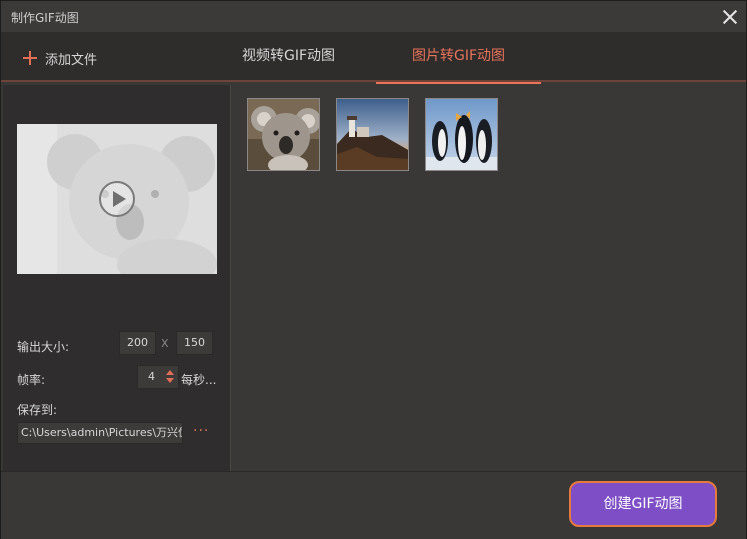  What do you see at coordinates (373, 505) in the screenshot?
I see `footer: 创建GIF动图` at bounding box center [373, 505].